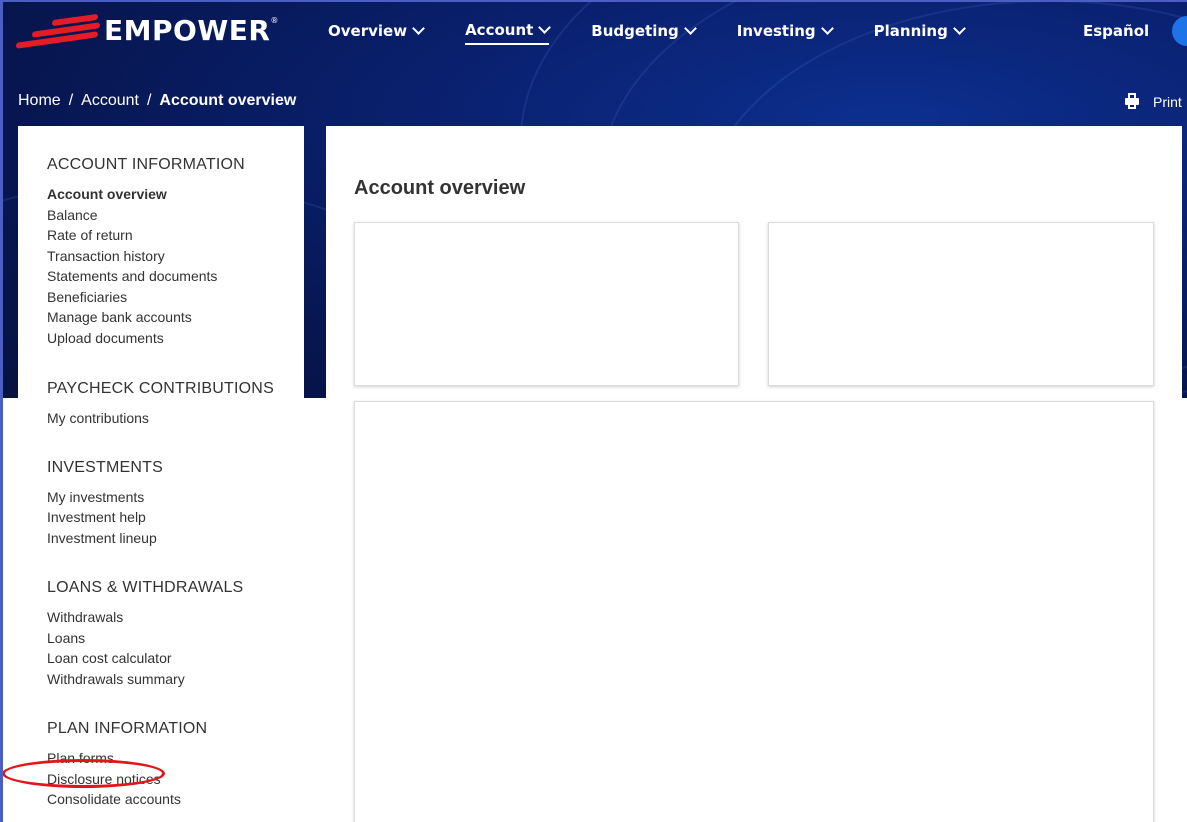 This screenshot has height=822, width=1187. I want to click on sidebar-heading: PLAN INFORMATION, so click(127, 728).